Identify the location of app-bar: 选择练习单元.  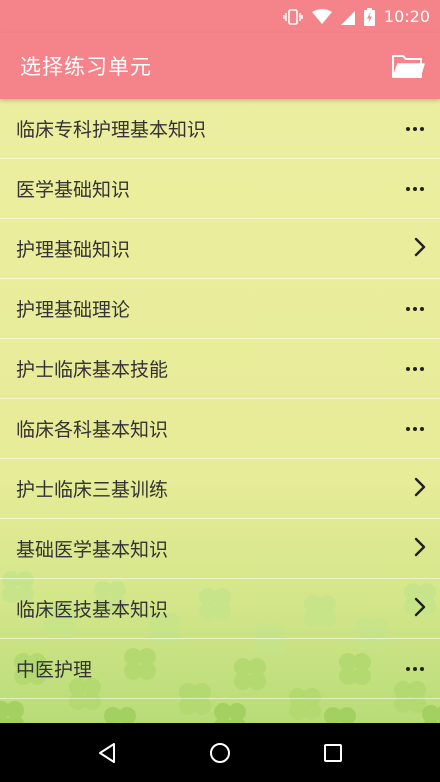
(220, 66).